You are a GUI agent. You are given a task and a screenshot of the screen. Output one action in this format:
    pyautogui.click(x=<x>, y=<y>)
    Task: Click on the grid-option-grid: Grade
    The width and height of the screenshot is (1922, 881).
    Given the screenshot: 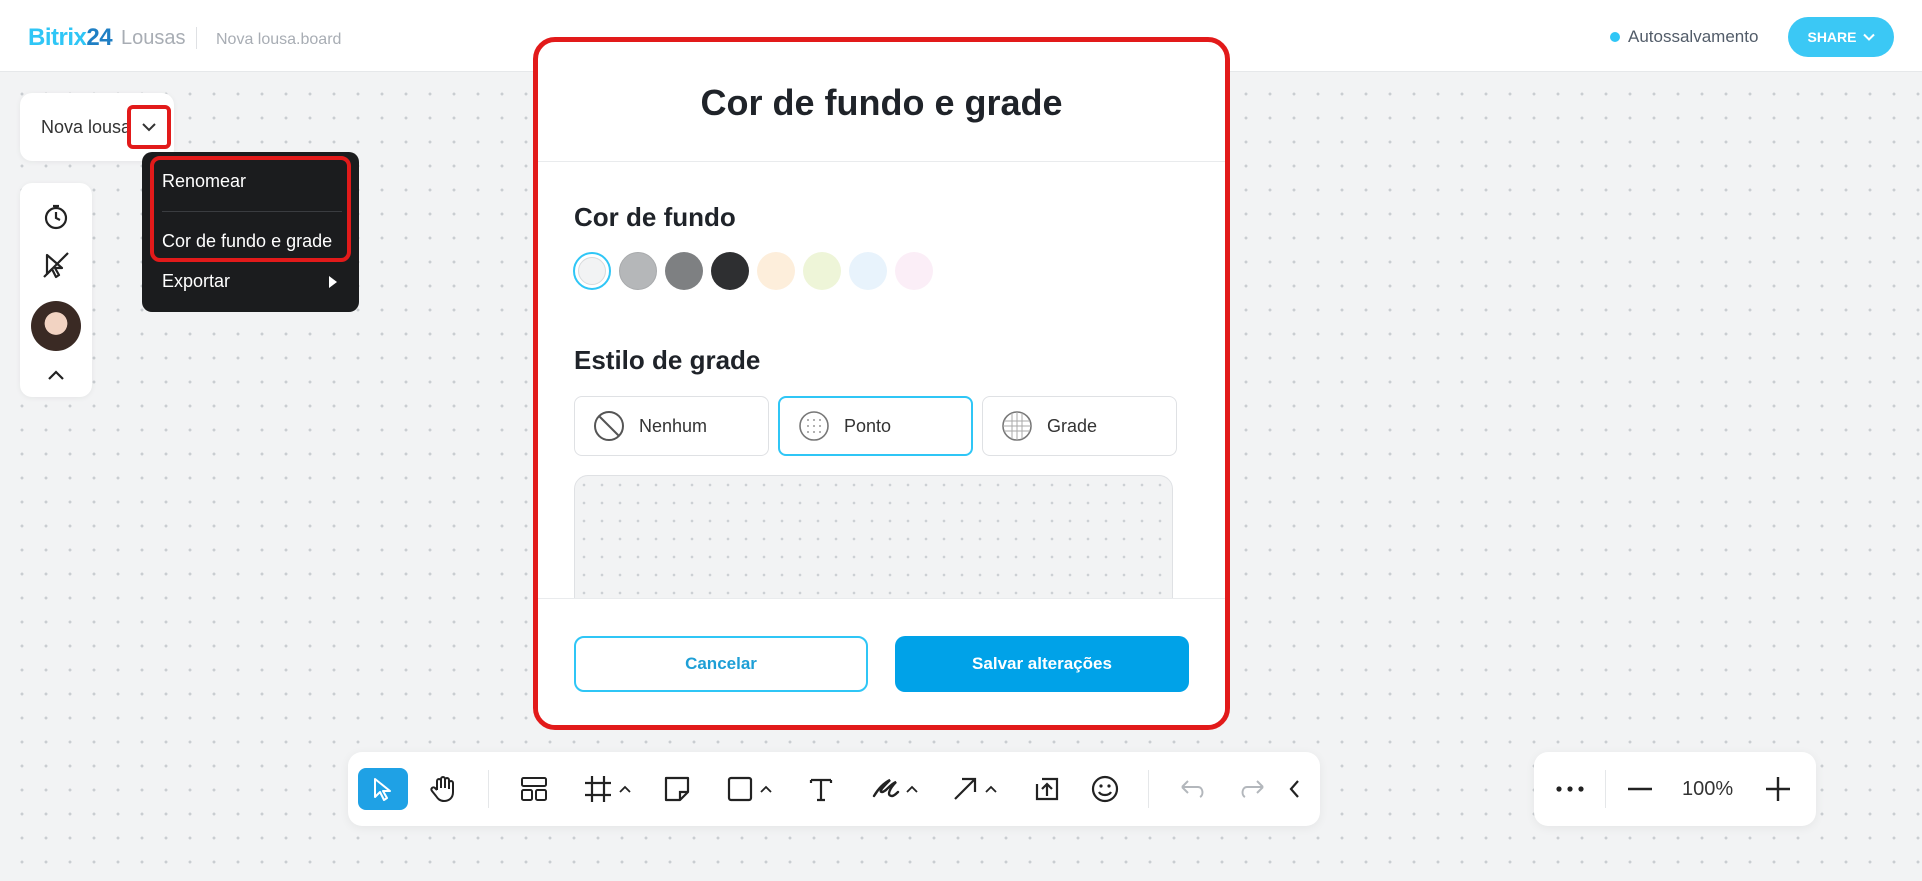 What is the action you would take?
    pyautogui.click(x=1079, y=426)
    